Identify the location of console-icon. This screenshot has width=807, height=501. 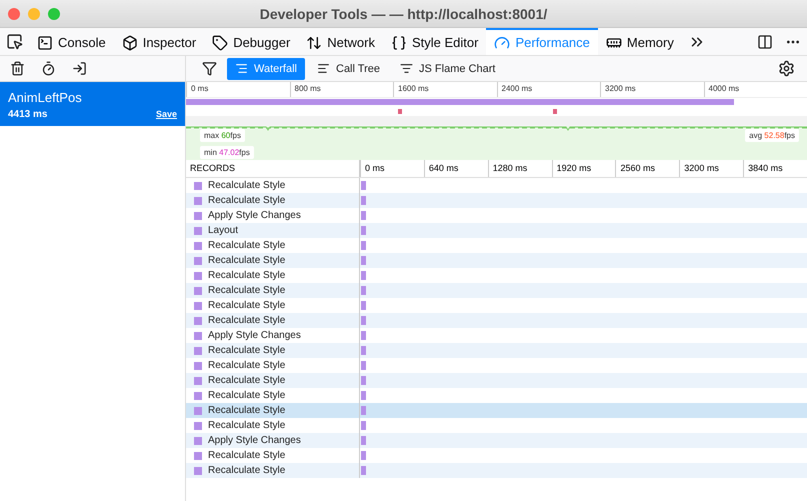
(45, 42).